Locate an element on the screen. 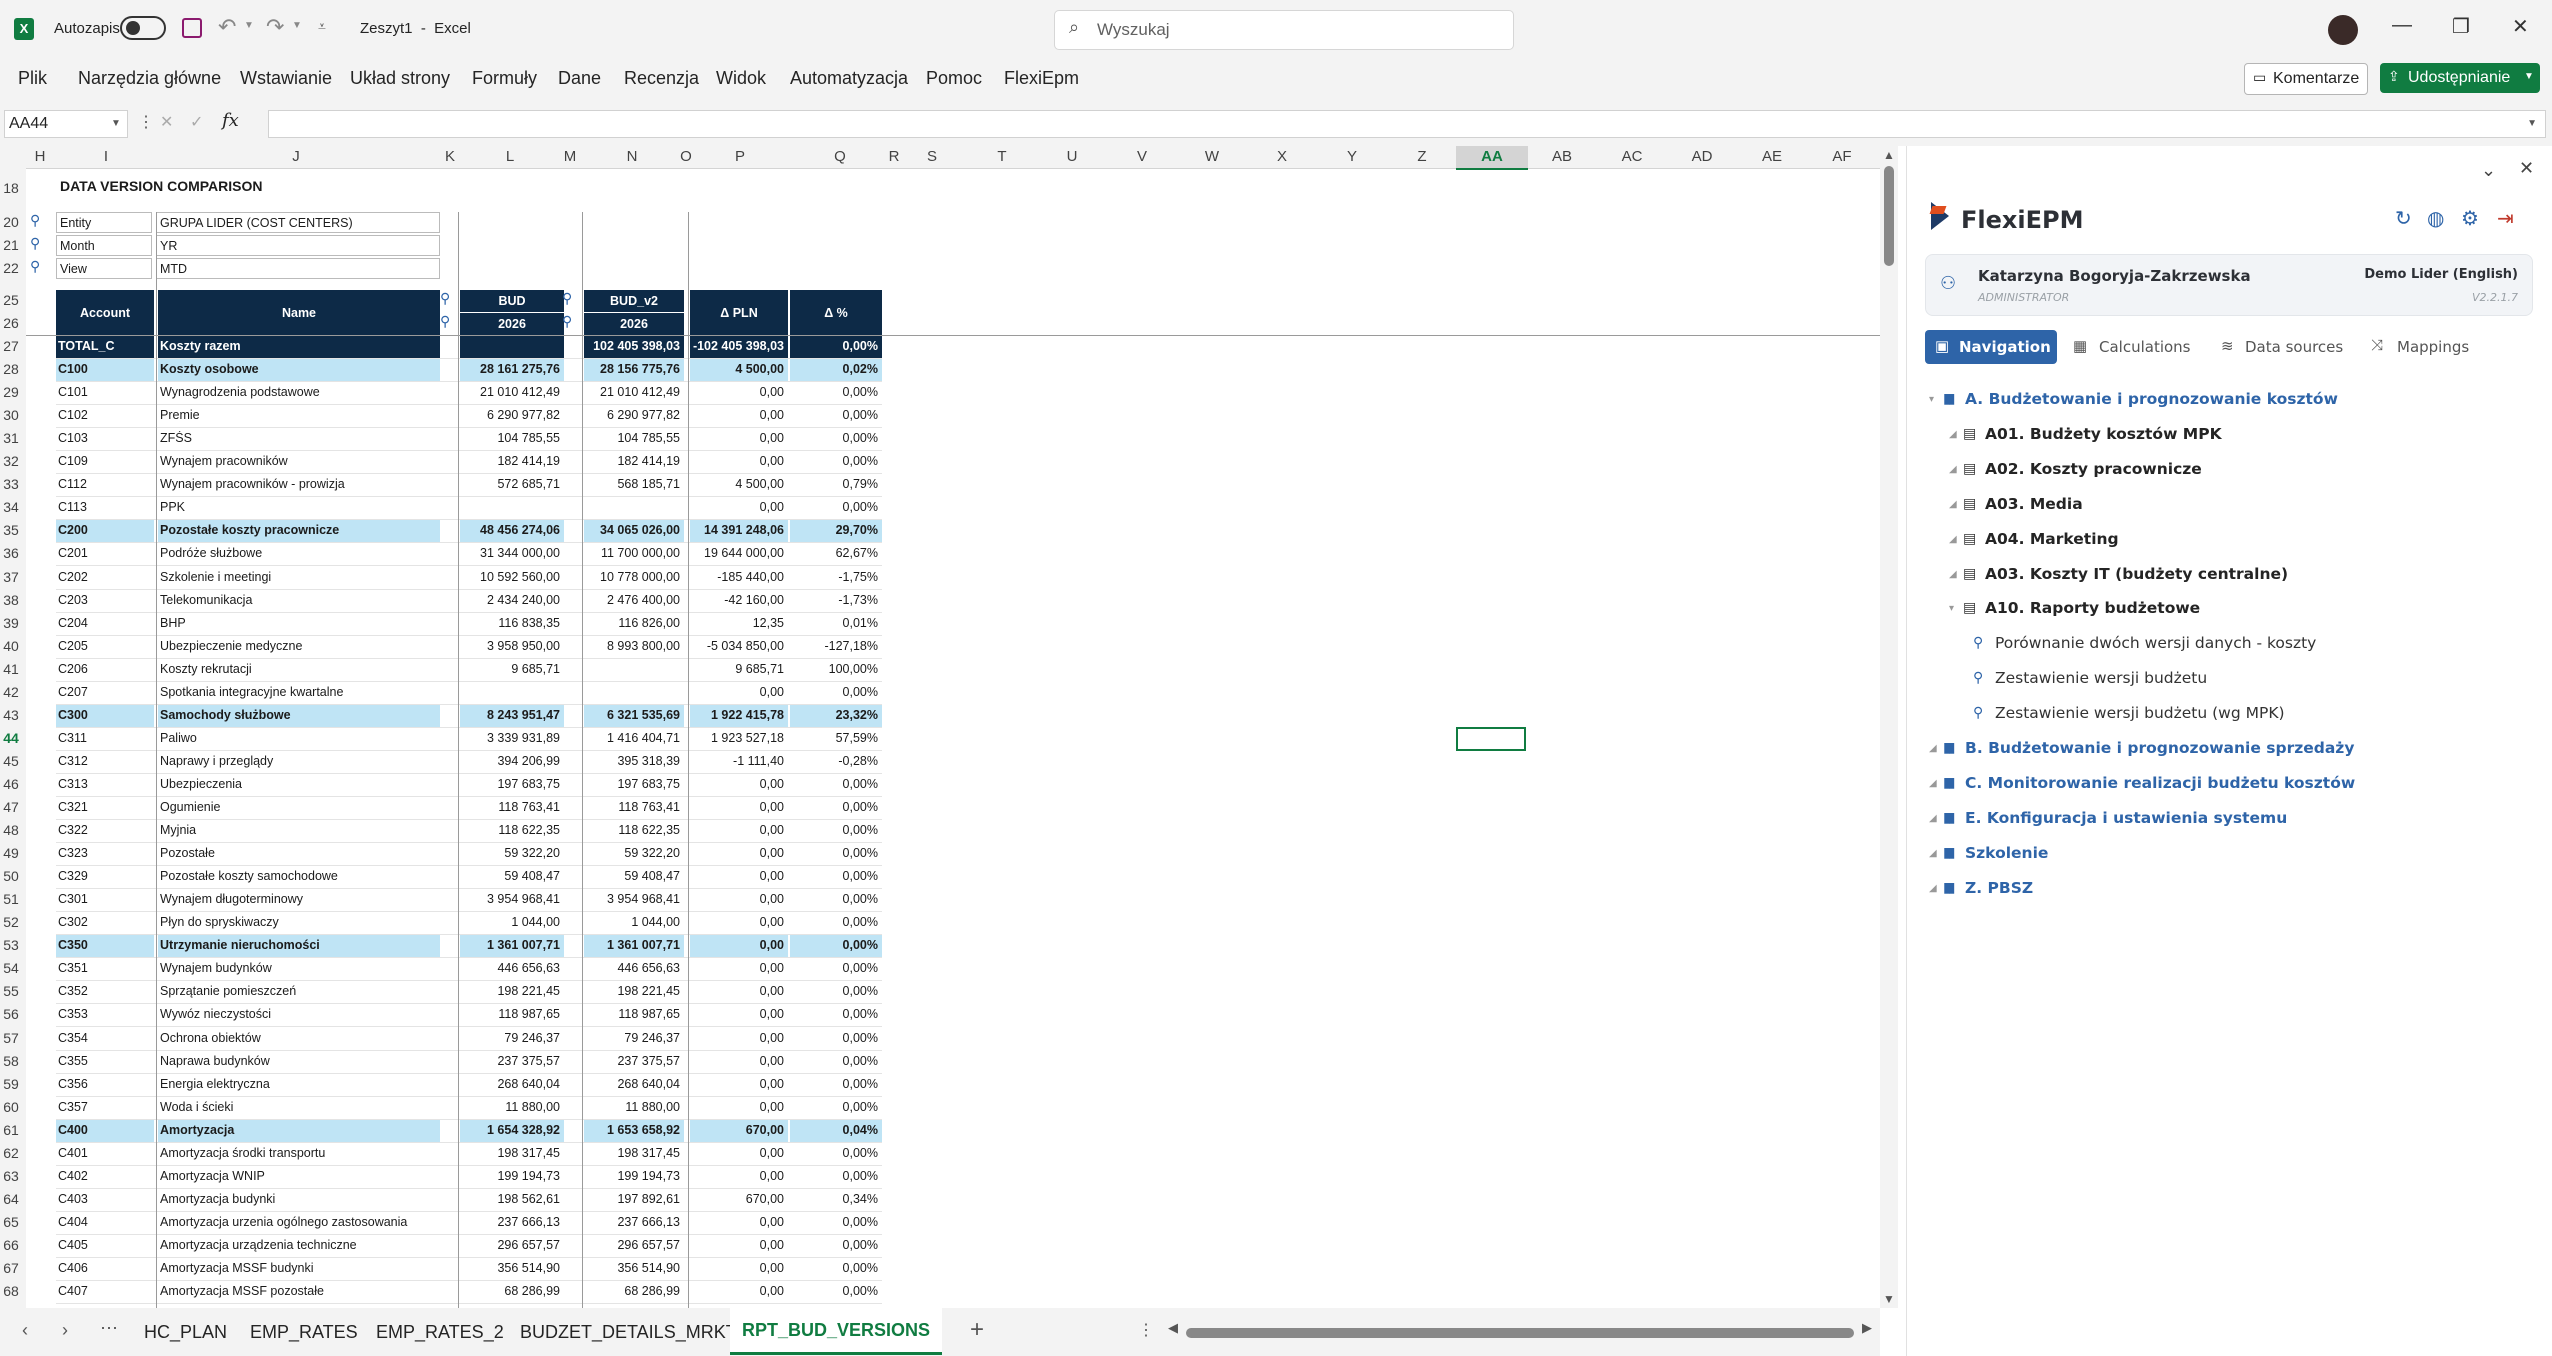  name-cell: Amortyzacja budynki is located at coordinates (298, 1199).